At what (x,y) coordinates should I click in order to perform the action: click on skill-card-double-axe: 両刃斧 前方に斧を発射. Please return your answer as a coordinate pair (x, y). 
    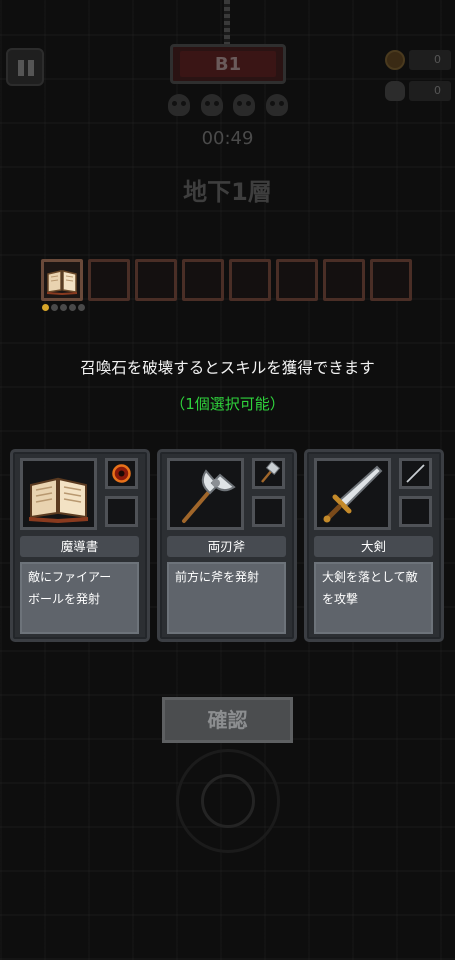
    Looking at the image, I should click on (227, 545).